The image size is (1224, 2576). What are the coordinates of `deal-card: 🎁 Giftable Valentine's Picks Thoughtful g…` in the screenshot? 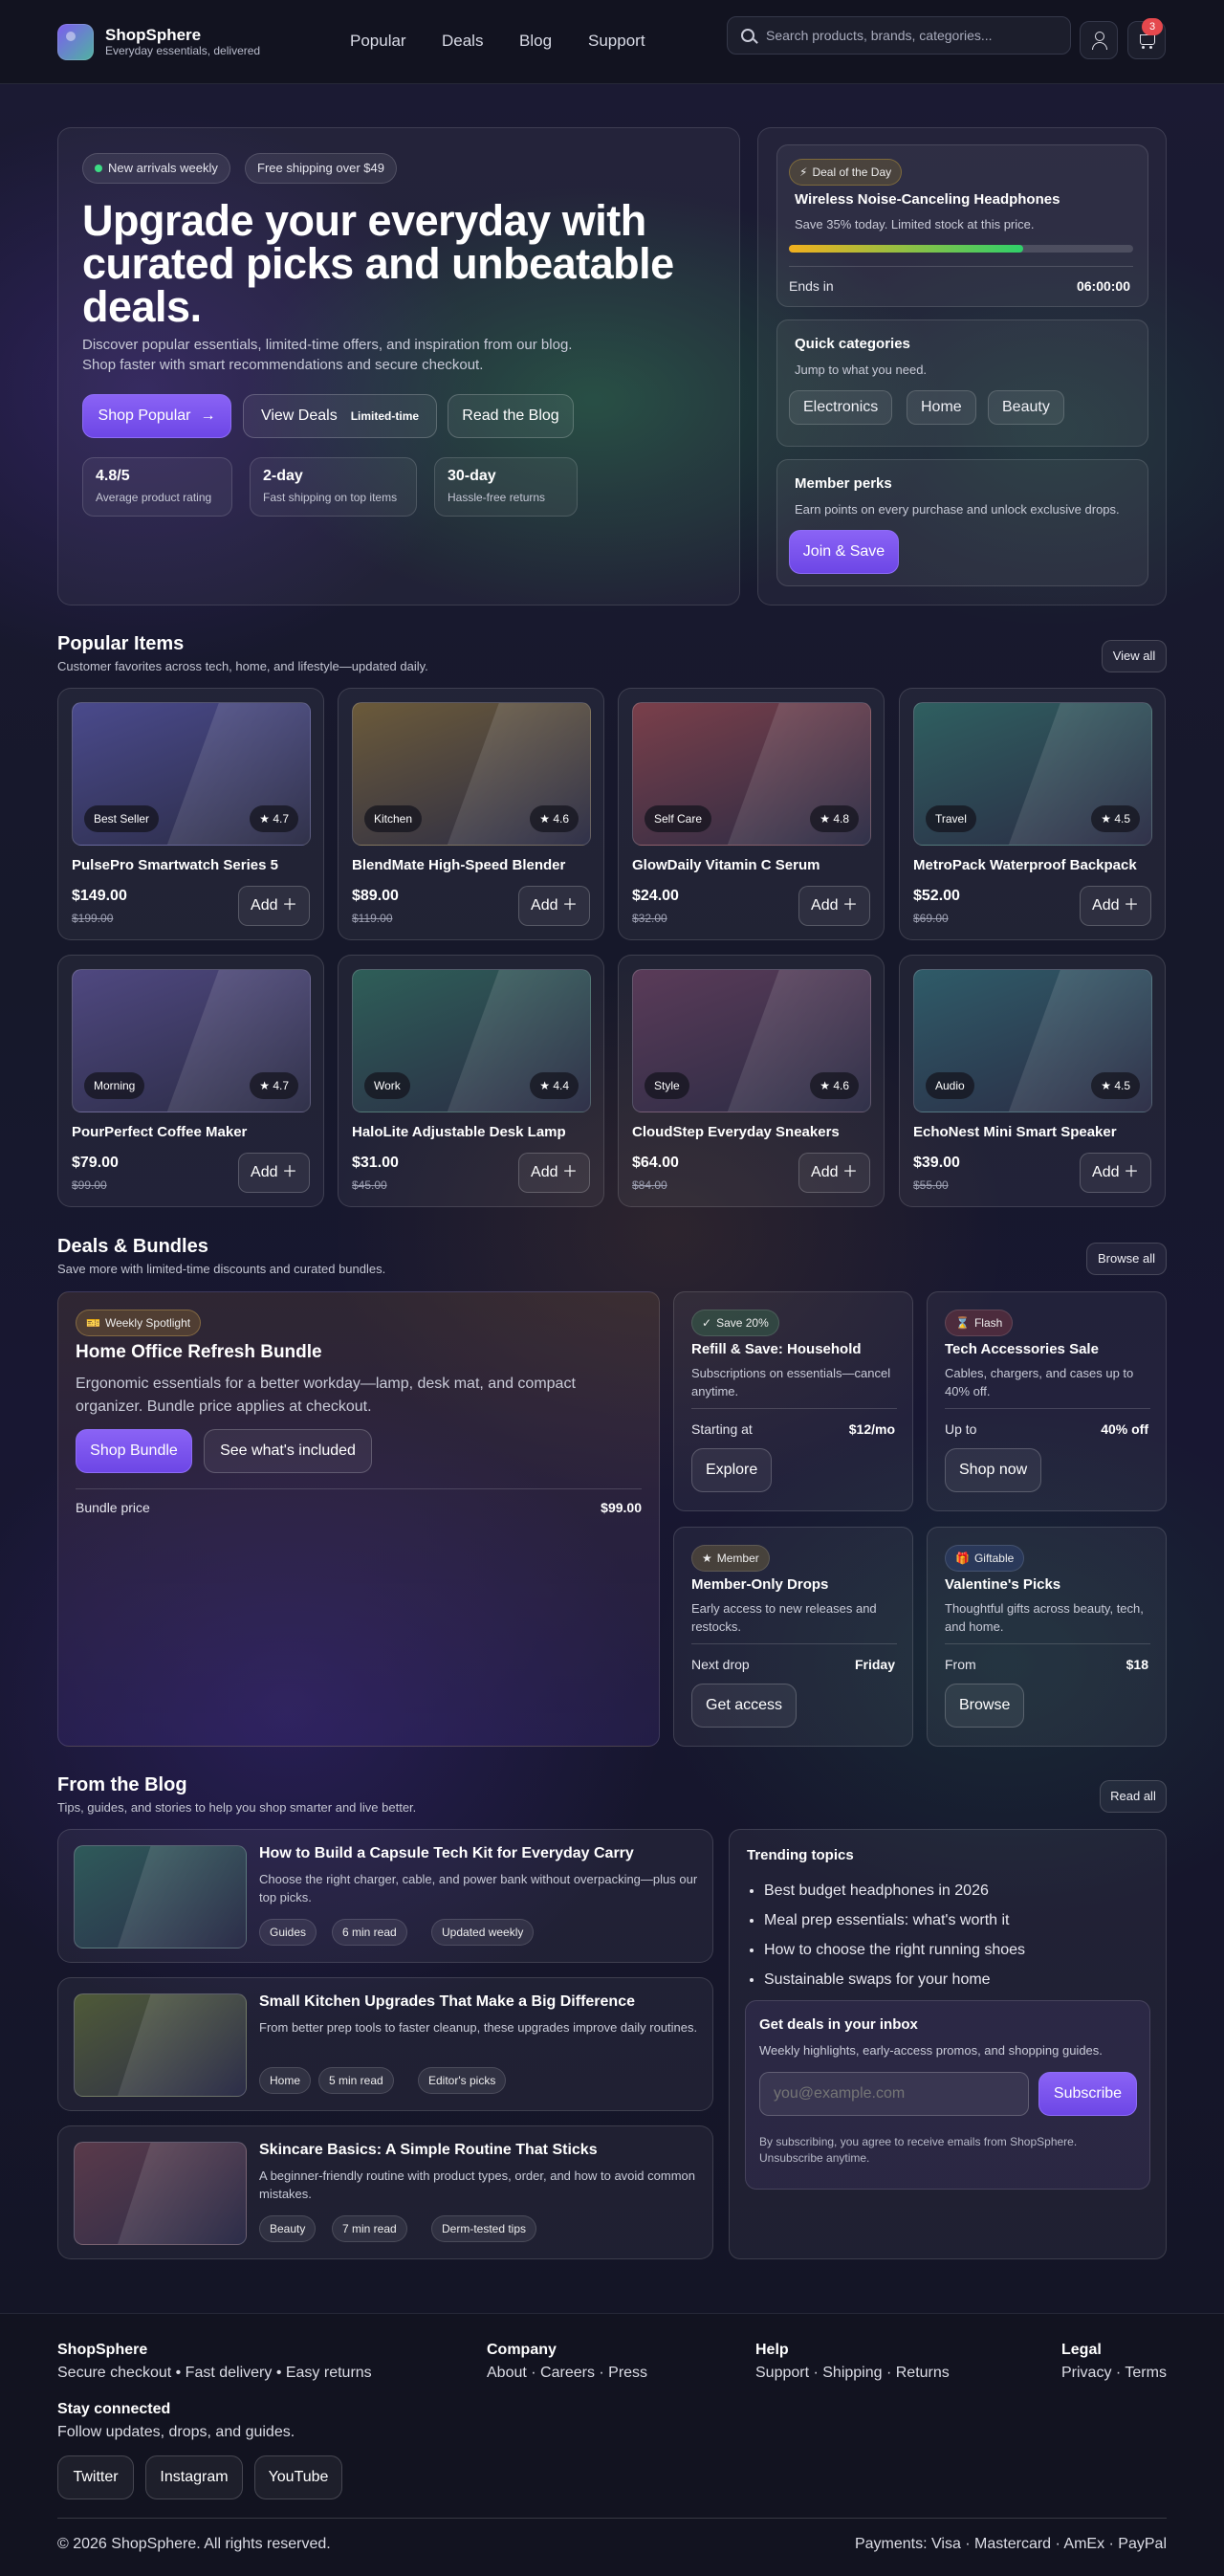 It's located at (1047, 1637).